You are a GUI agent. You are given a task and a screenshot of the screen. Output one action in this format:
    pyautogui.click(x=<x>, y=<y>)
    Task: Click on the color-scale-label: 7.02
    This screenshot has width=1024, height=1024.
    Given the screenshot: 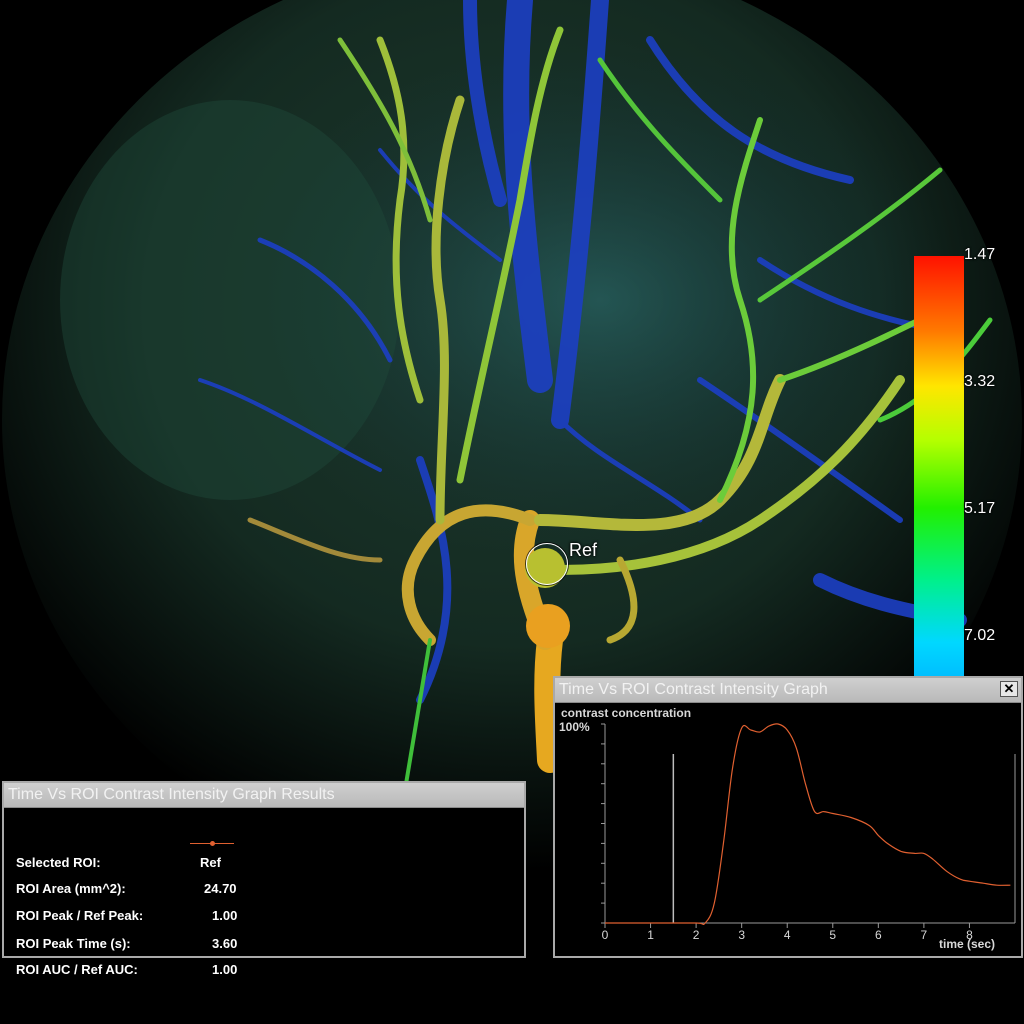 What is the action you would take?
    pyautogui.click(x=980, y=635)
    